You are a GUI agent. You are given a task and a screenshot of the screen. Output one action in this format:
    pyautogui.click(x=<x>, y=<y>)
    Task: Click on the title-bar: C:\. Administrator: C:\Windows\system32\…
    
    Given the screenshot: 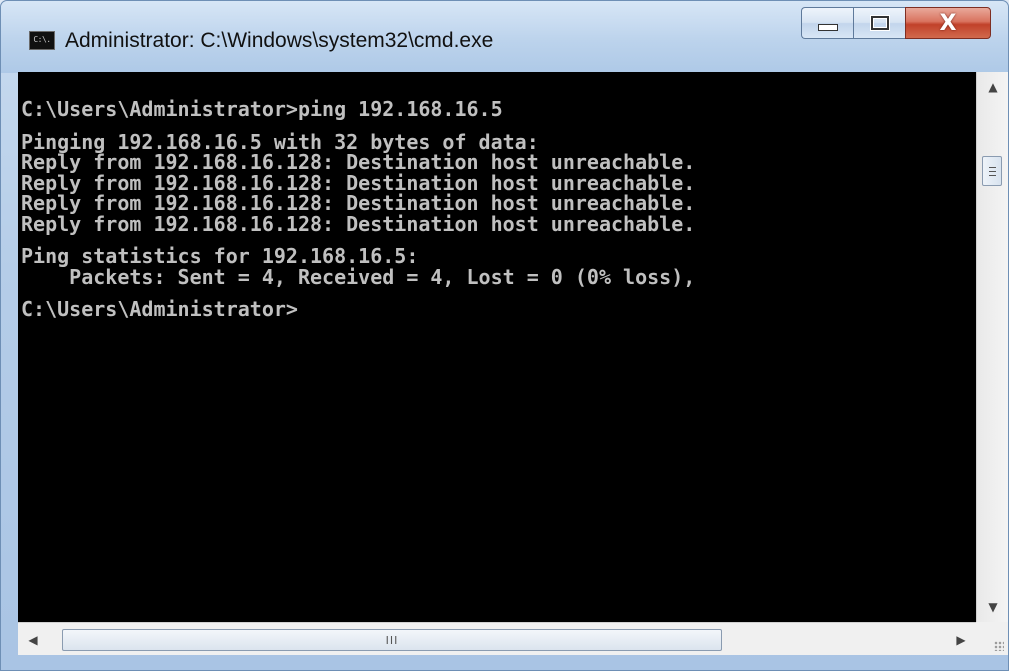 What is the action you would take?
    pyautogui.click(x=504, y=37)
    